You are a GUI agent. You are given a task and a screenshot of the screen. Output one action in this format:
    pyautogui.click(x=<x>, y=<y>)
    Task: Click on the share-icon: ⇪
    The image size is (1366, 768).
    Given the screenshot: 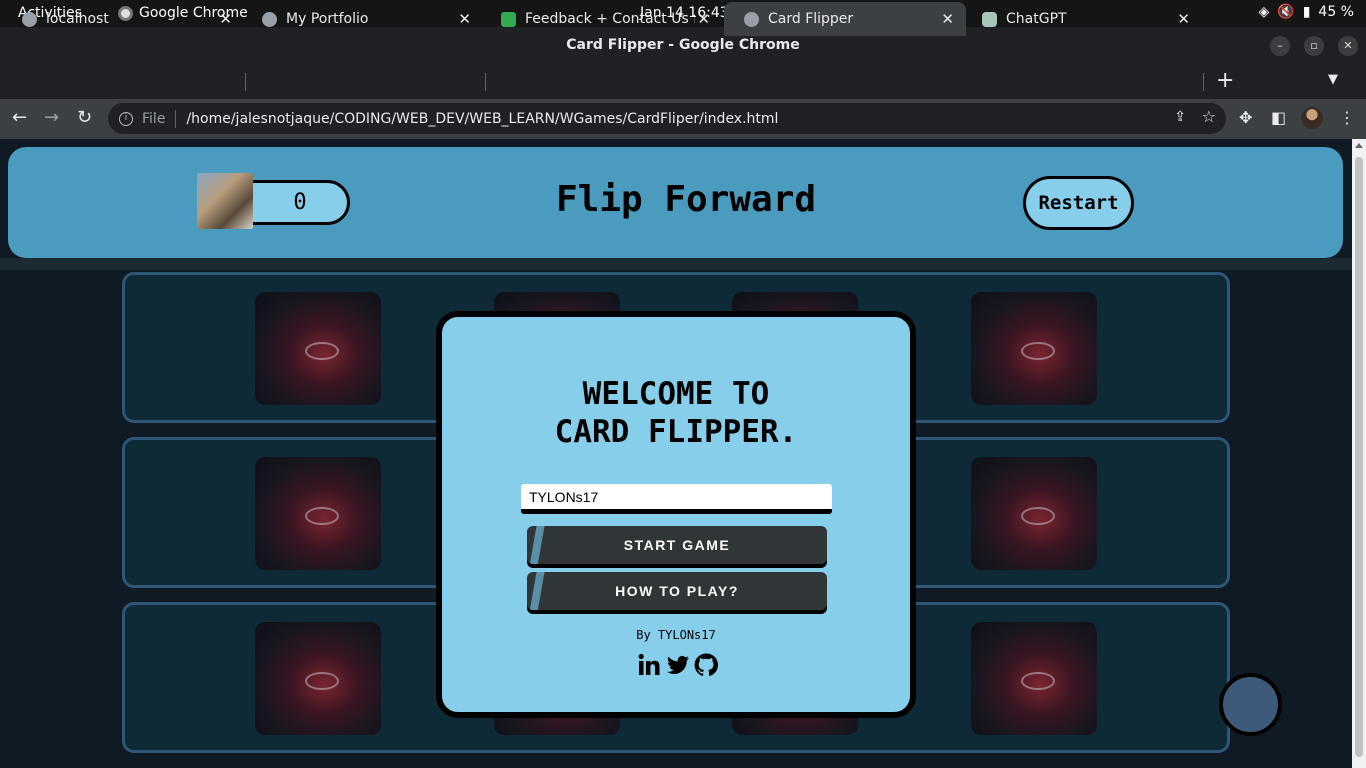 What is the action you would take?
    pyautogui.click(x=1180, y=117)
    